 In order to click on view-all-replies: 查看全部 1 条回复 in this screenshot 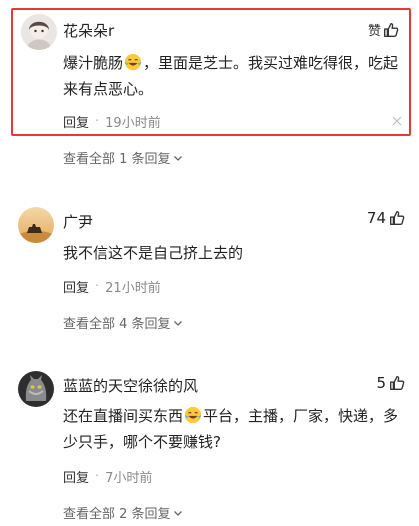, I will do `click(123, 157)`.